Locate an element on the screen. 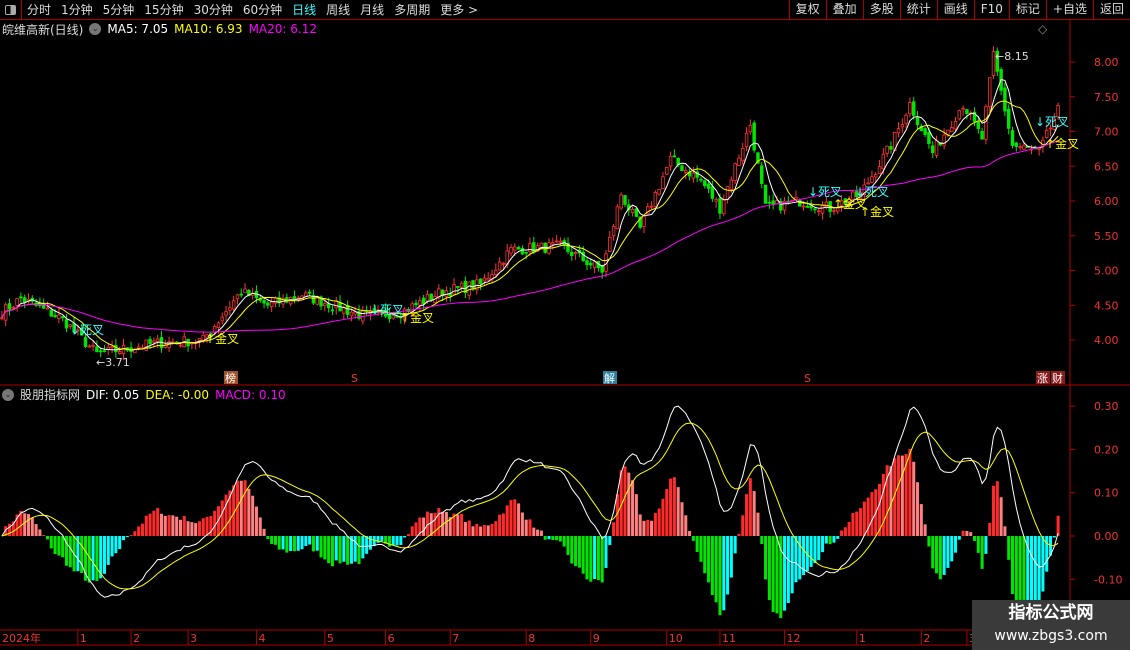  price-label: 4.50 is located at coordinates (1106, 305).